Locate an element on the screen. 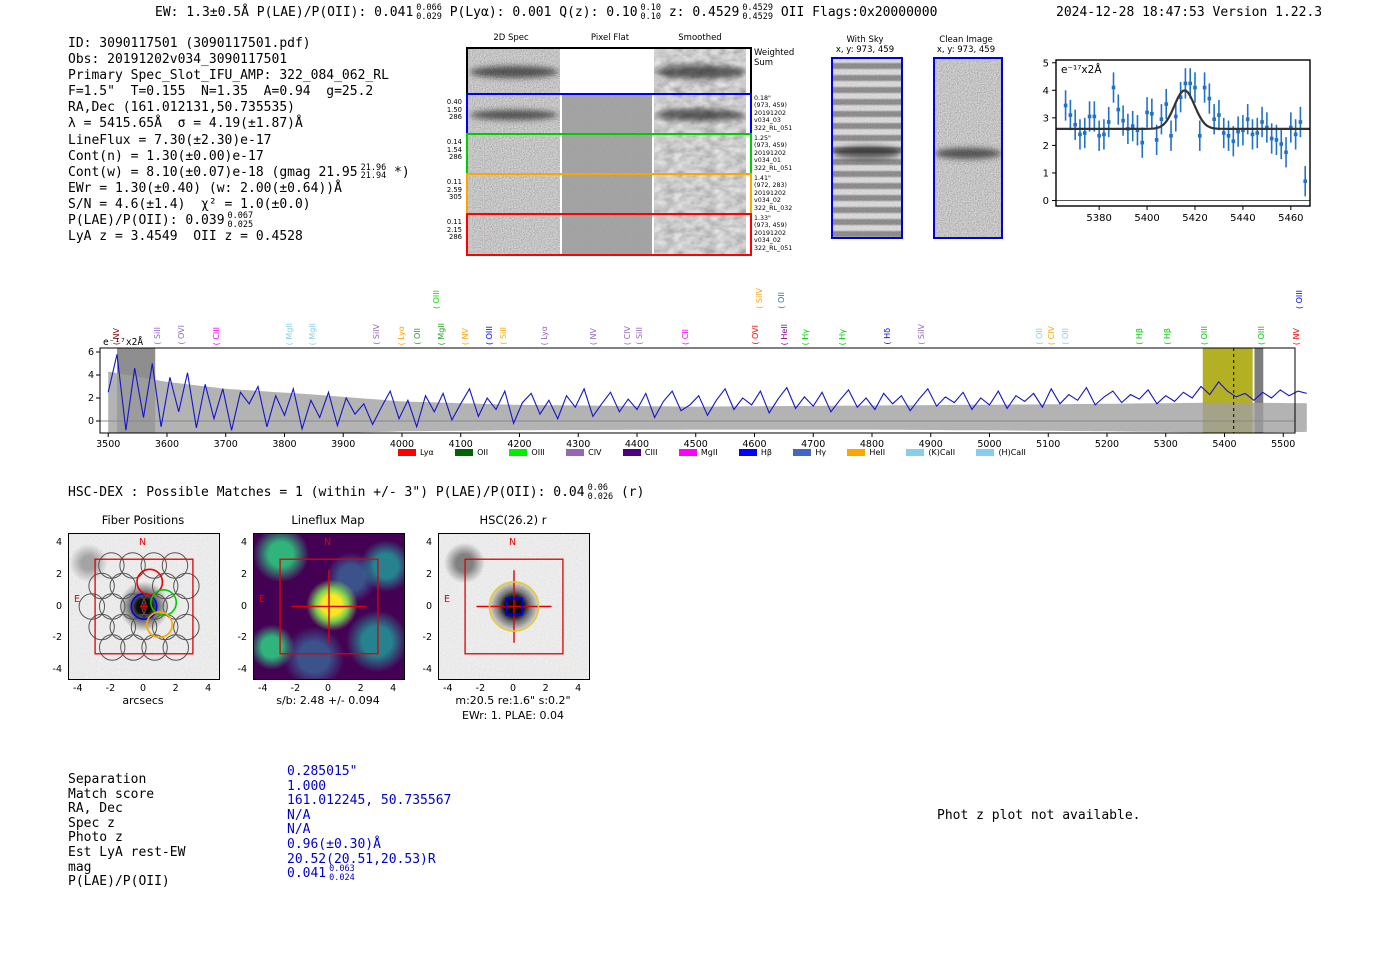 Image resolution: width=1400 pixels, height=953 pixels. match-table-value: 161.012245, 50.735567 is located at coordinates (369, 801).